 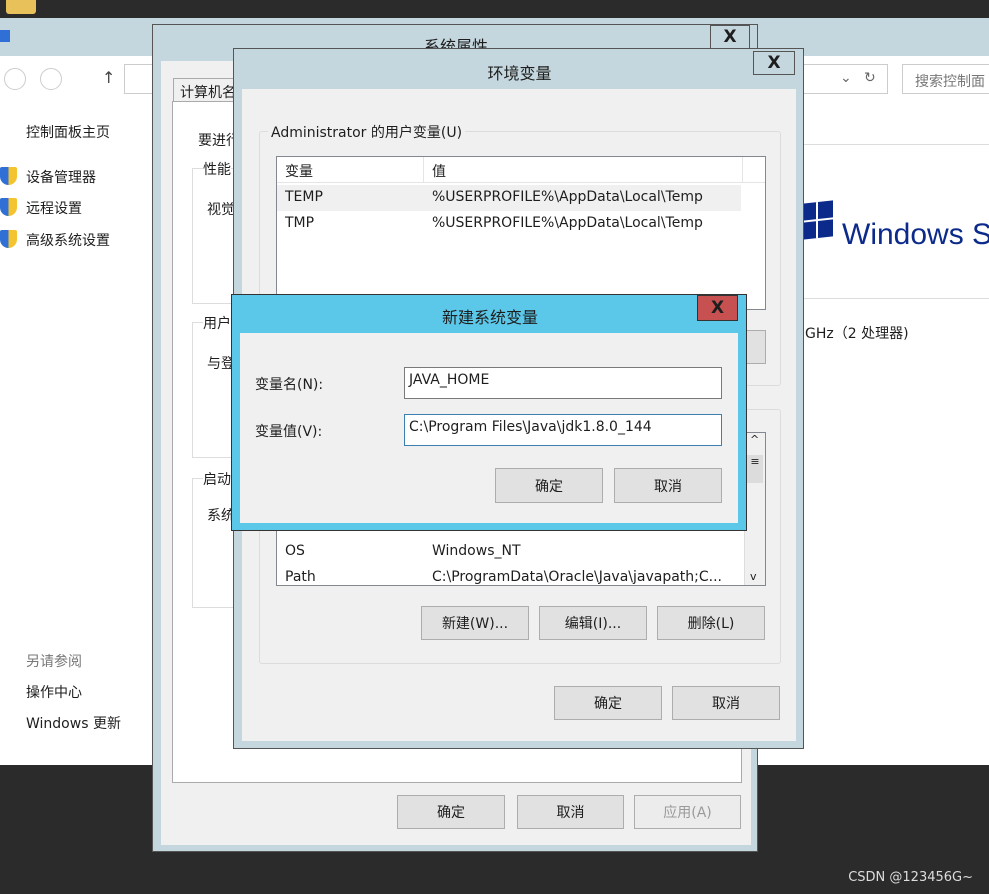 What do you see at coordinates (367, 132) in the screenshot?
I see `group-title: Administrator 的用户变量(U)` at bounding box center [367, 132].